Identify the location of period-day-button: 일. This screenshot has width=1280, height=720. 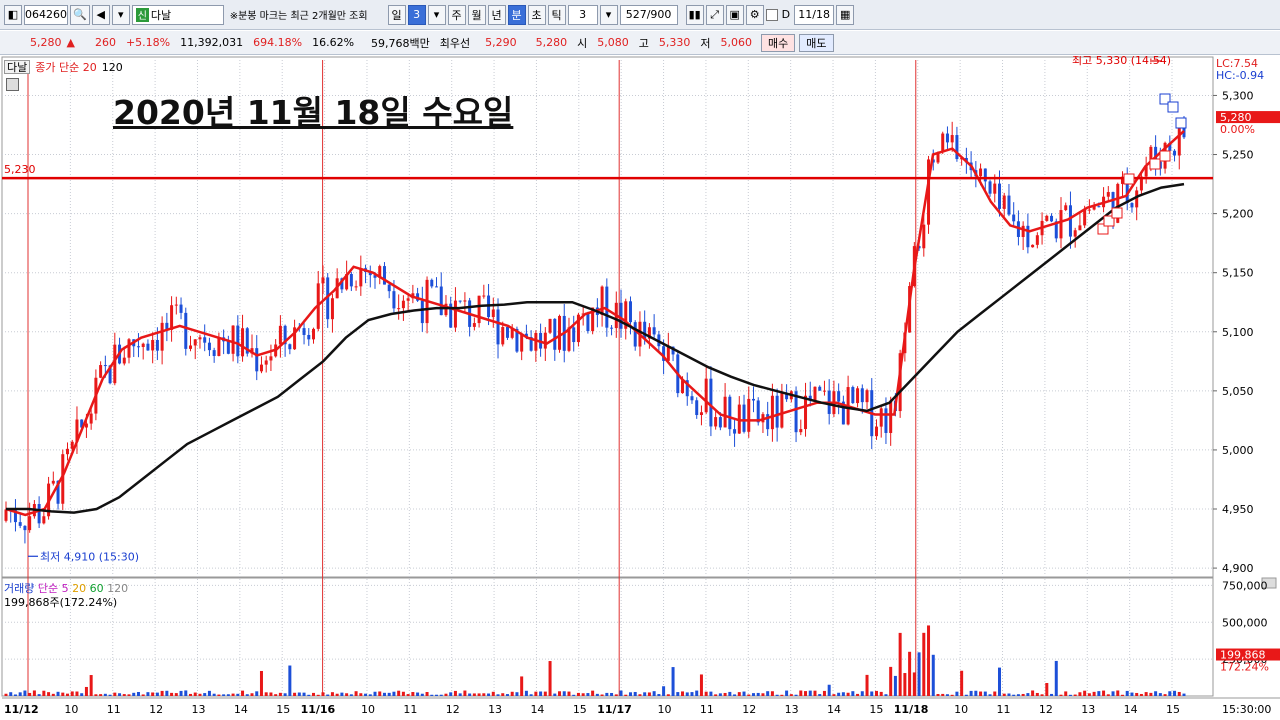
(396, 14).